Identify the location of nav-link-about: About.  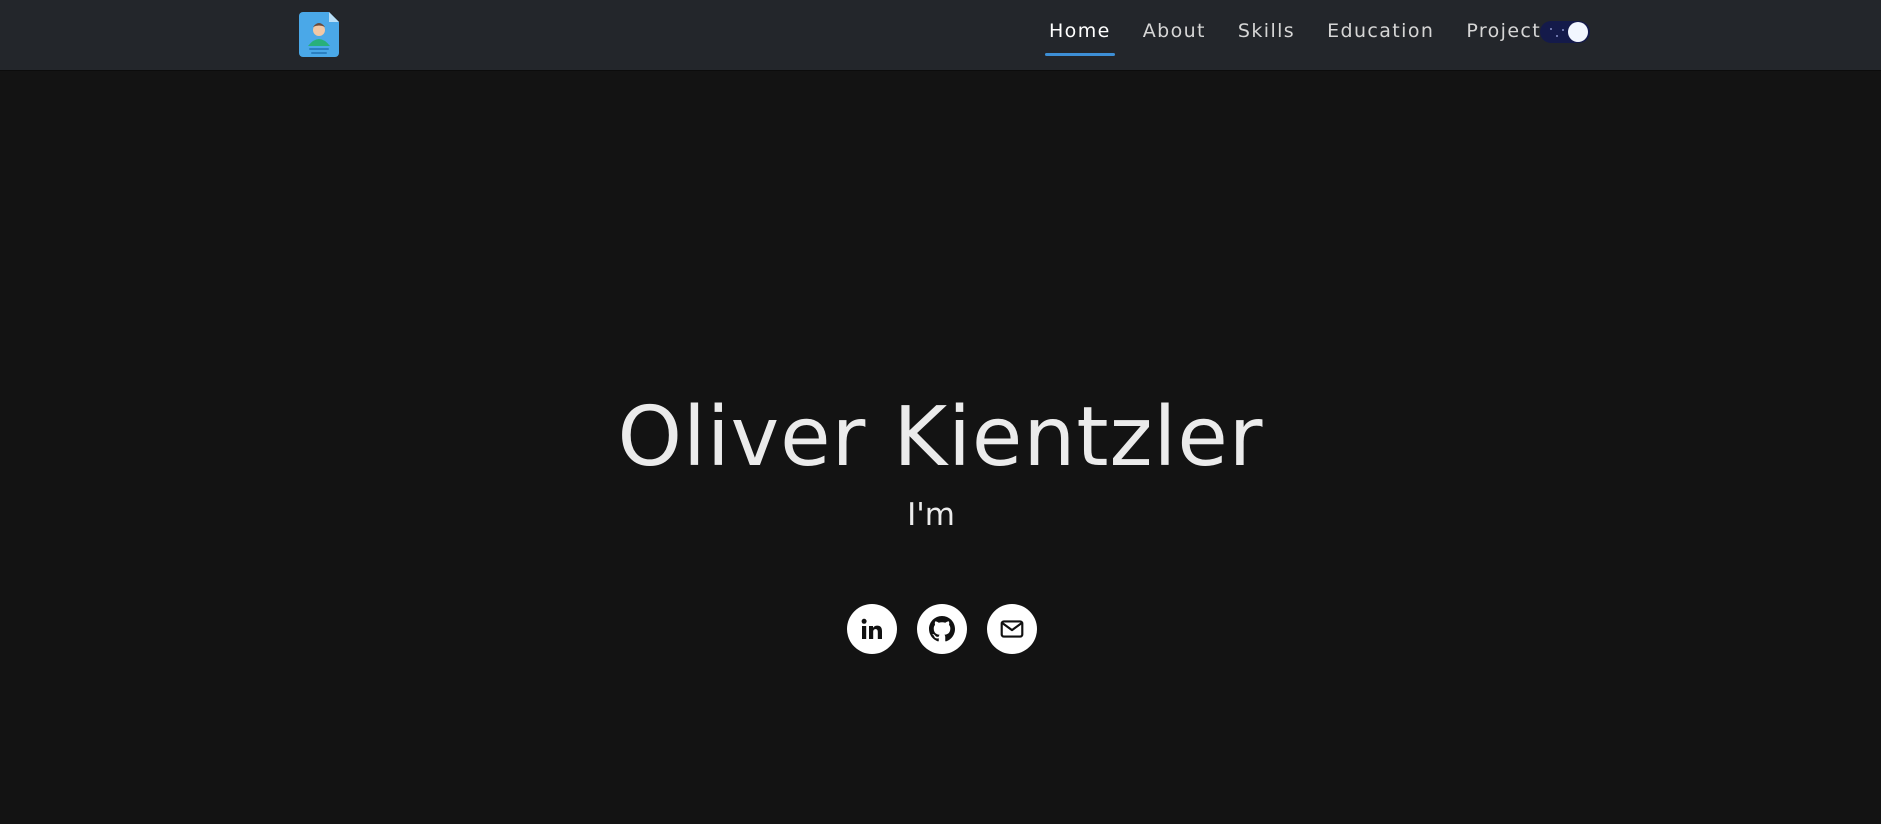
(1174, 31).